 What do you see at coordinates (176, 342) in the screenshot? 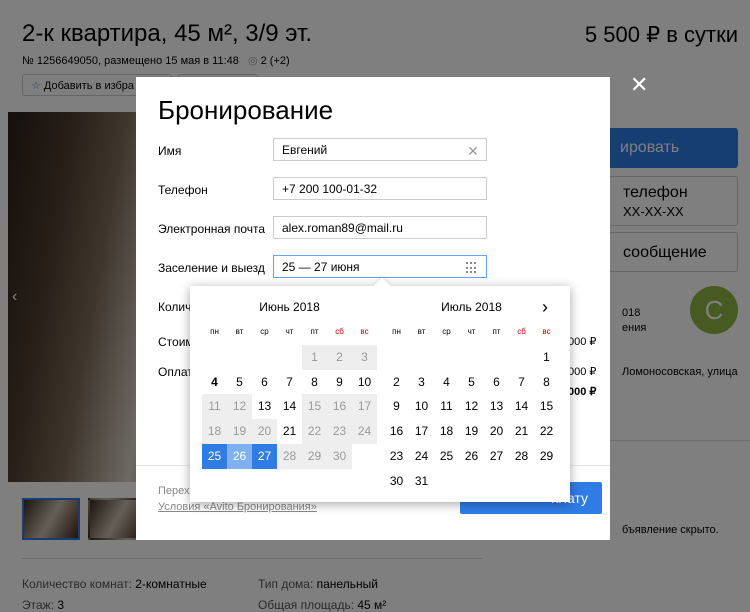
I see `cost-label: Стоим` at bounding box center [176, 342].